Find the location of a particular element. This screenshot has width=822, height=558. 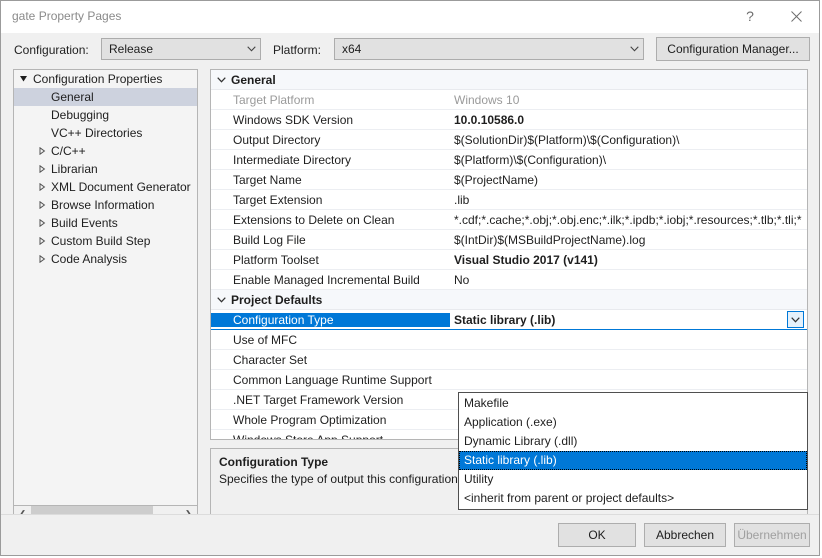

question-mark-icon: ? is located at coordinates (750, 16).